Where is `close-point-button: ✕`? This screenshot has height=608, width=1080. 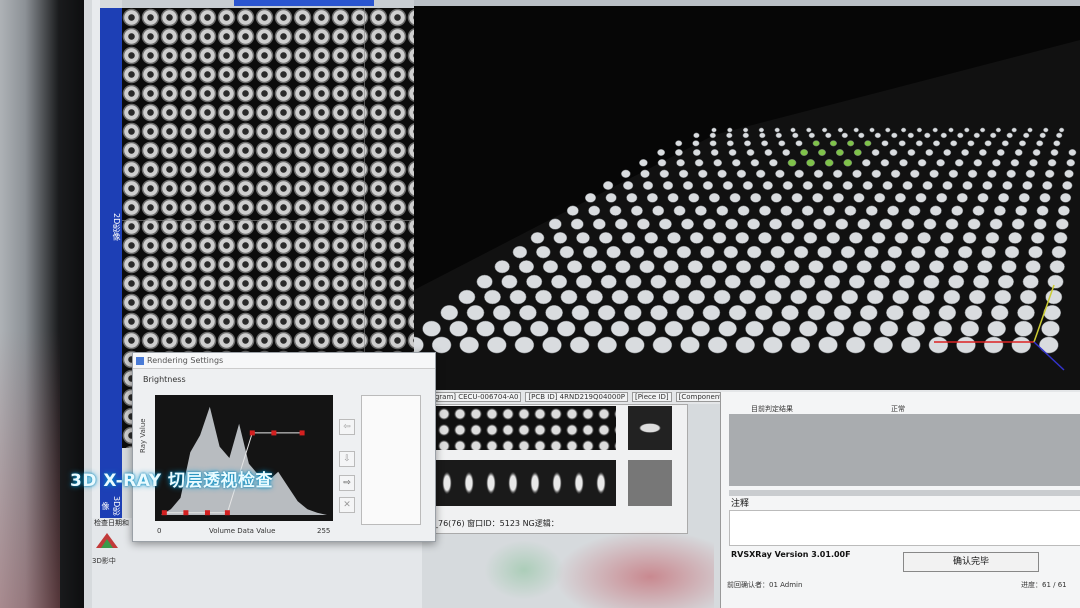
close-point-button: ✕ is located at coordinates (347, 505).